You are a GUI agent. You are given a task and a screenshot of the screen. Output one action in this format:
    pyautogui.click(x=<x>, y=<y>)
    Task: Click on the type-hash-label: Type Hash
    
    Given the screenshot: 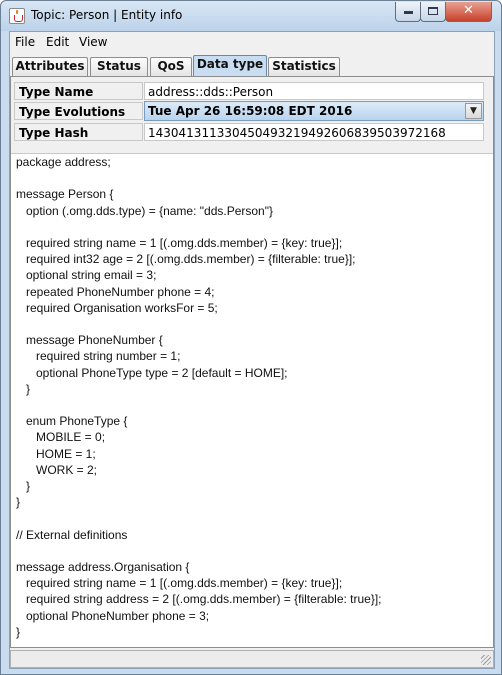 What is the action you would take?
    pyautogui.click(x=78, y=132)
    